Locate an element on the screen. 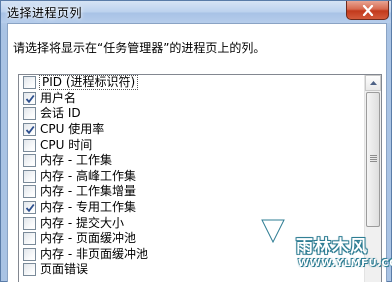  vertical-scrollbar is located at coordinates (372, 178).